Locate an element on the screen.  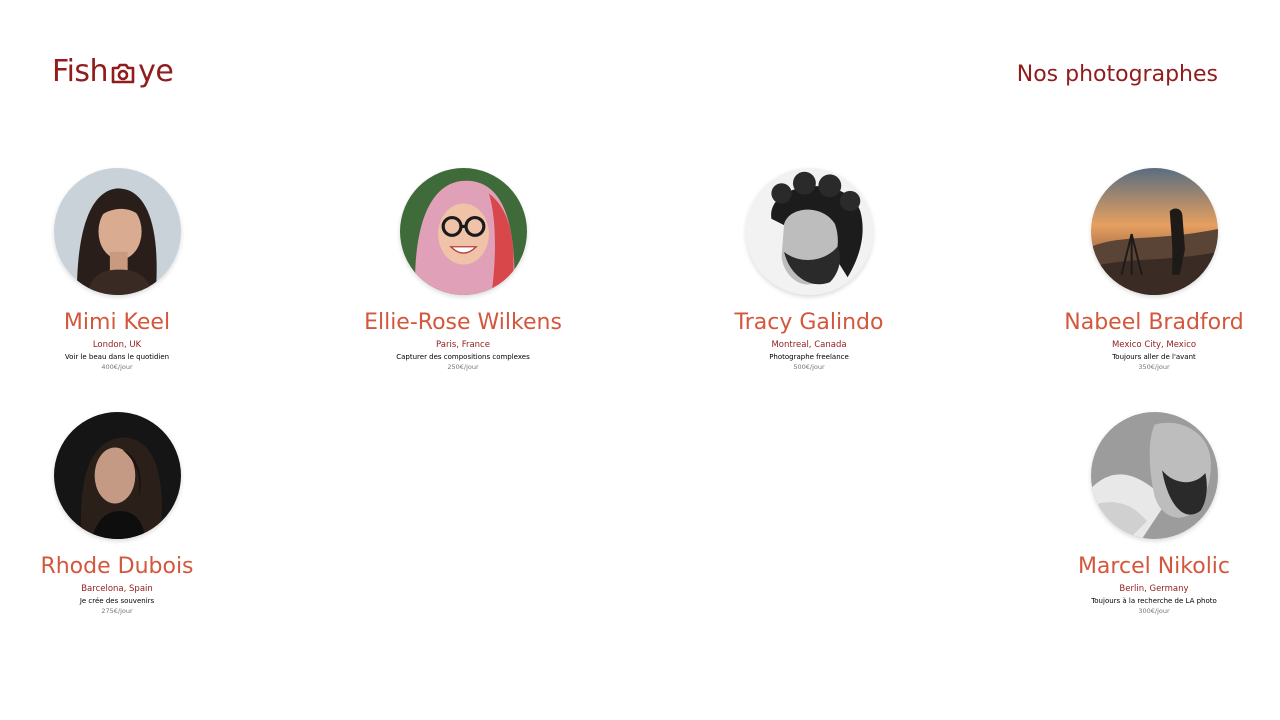
photographer-location: Barcelona, Spain is located at coordinates (117, 589).